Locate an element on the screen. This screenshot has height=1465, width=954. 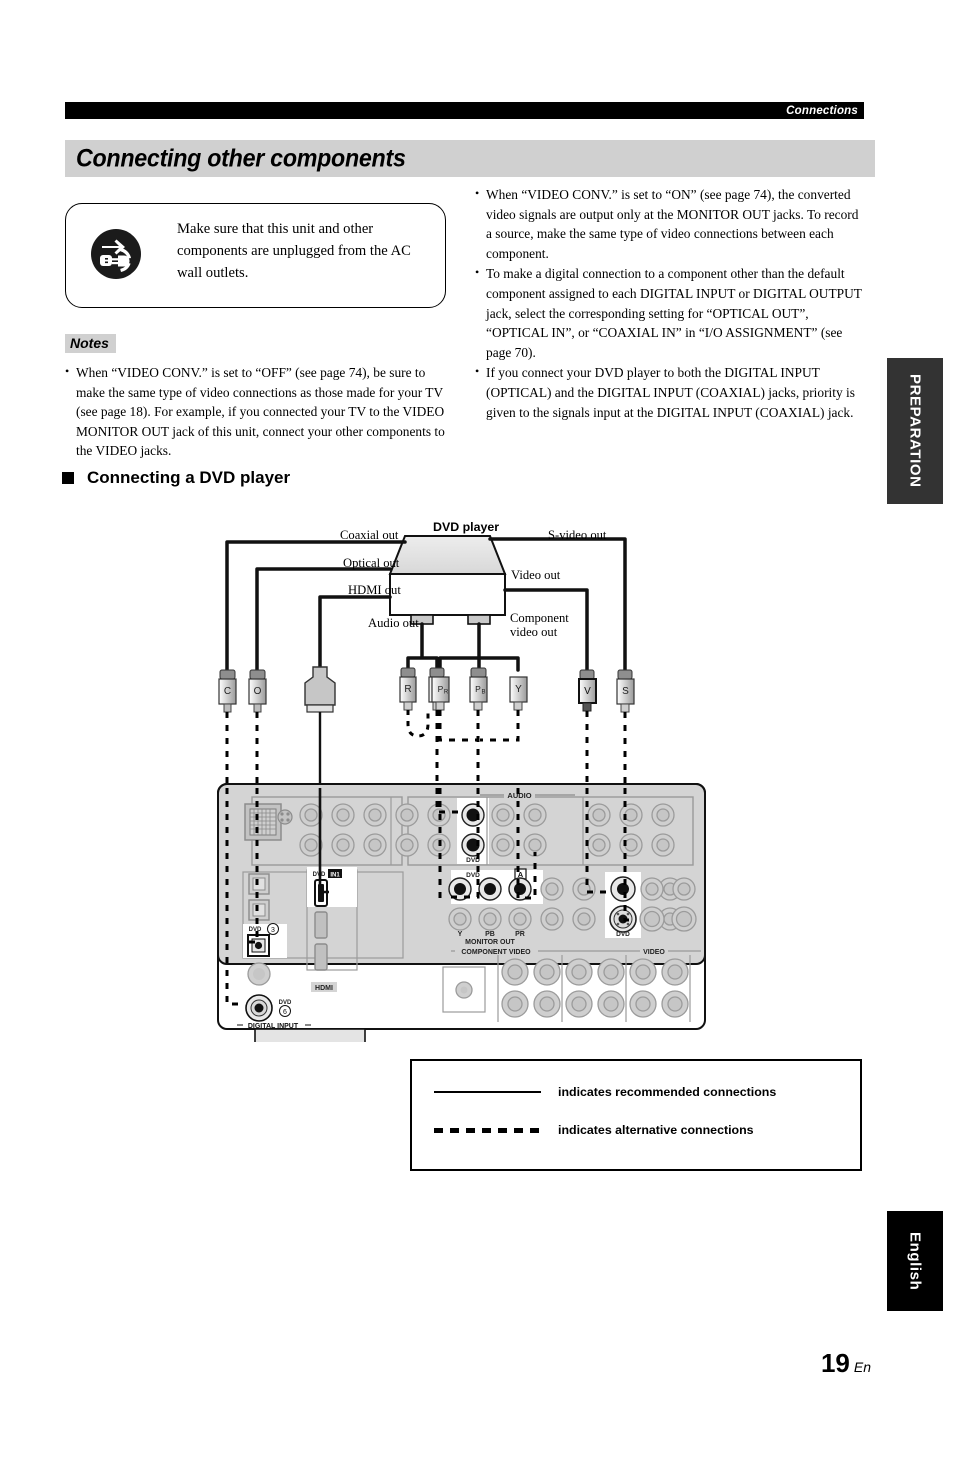
legend-recommended-label: indicates recommended connections is located at coordinates (667, 1092).